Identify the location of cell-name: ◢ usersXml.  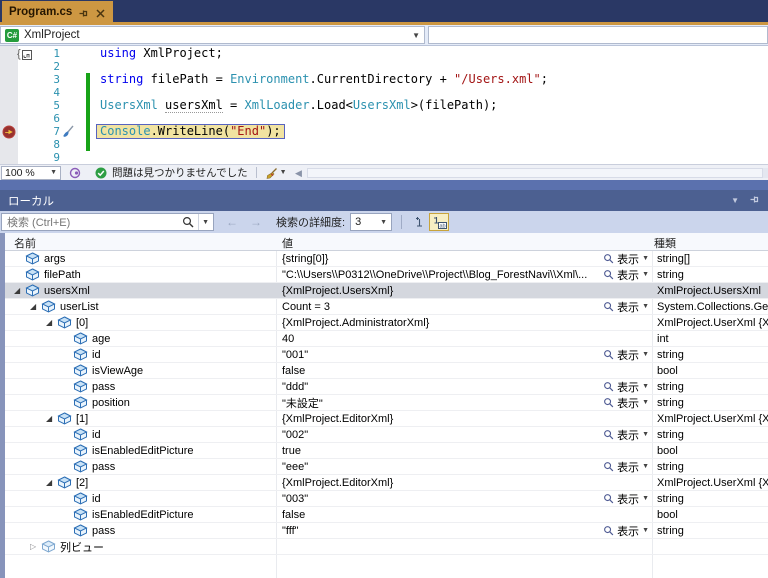
(140, 290).